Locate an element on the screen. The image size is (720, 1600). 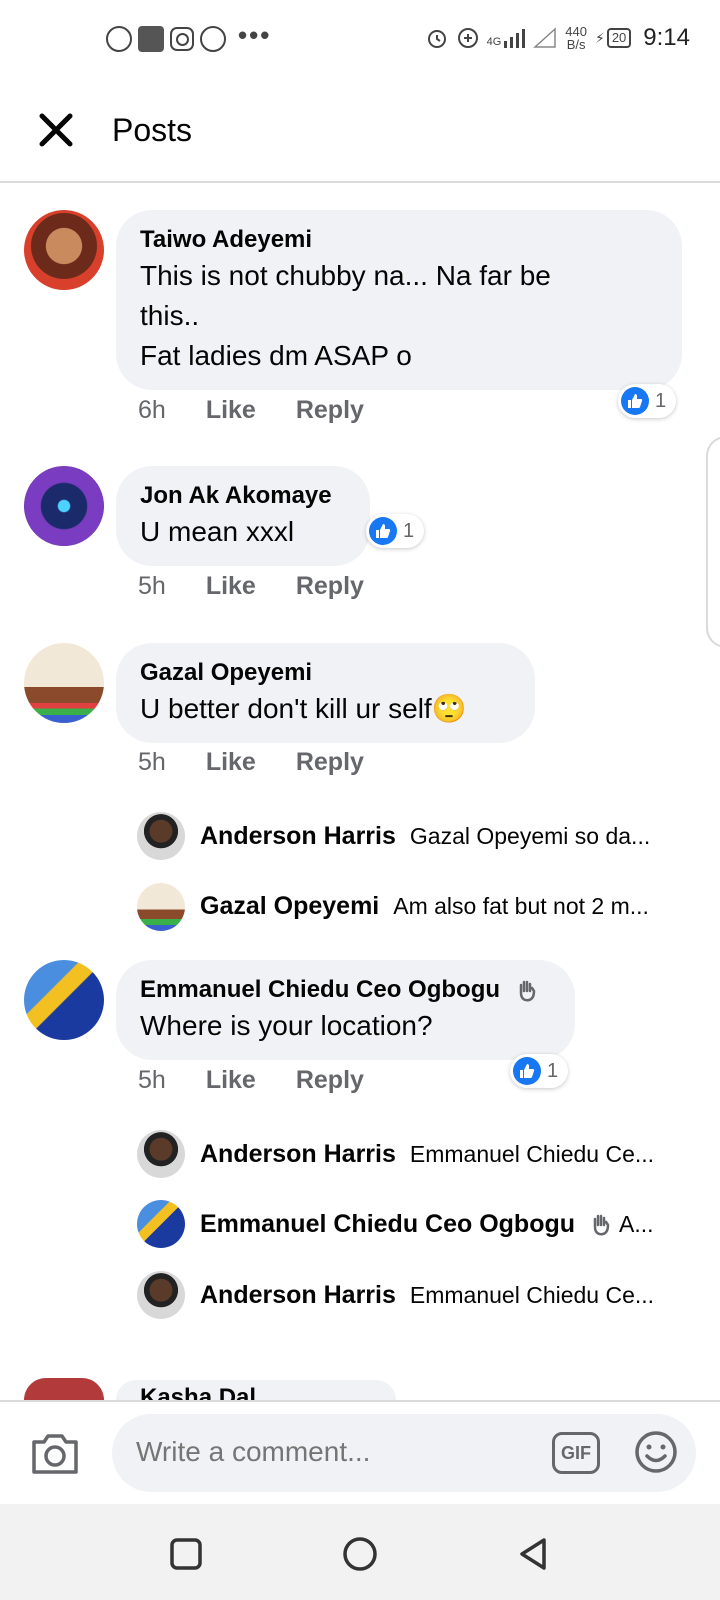
comment-text: U better don't kill ur self🙄 is located at coordinates (303, 708).